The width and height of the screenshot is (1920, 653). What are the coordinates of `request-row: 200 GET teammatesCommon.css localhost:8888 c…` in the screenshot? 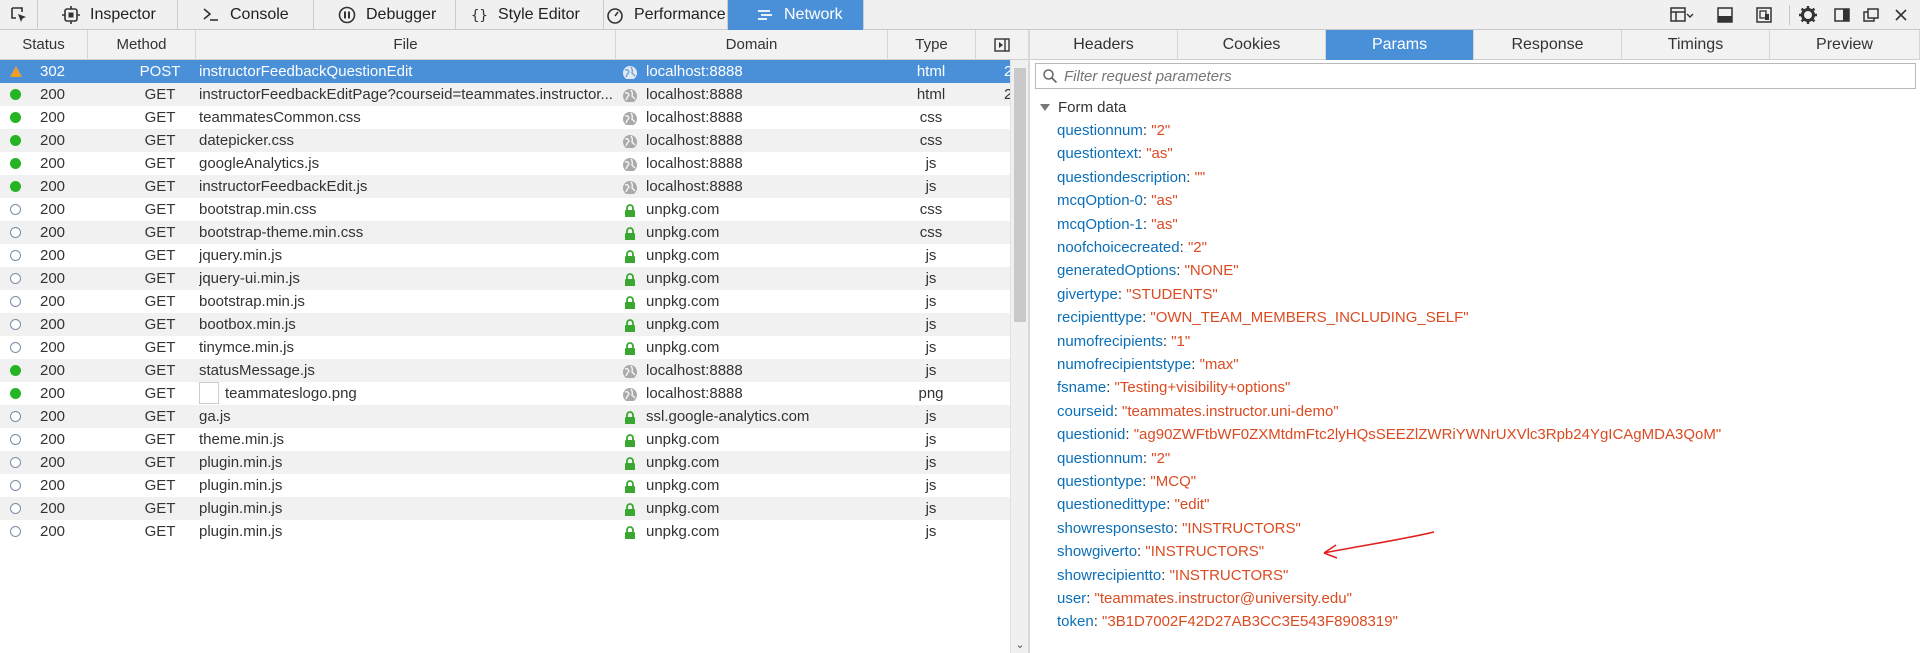 It's located at (505, 117).